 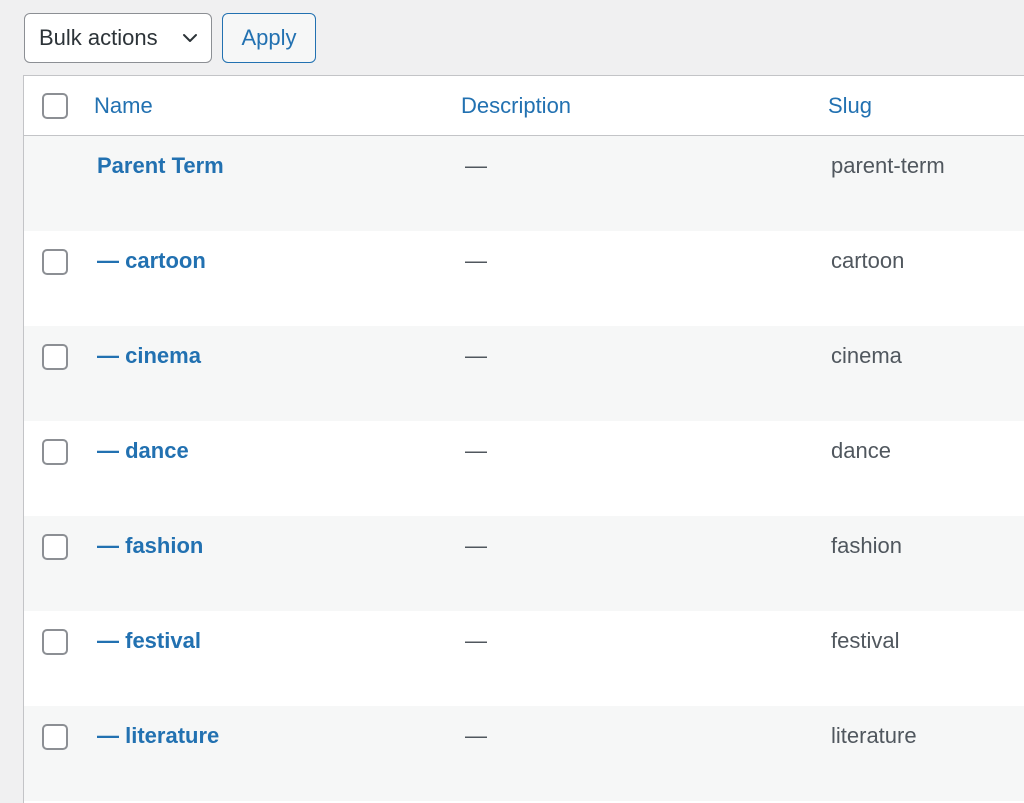 I want to click on table-row: — festival — festival, so click(x=524, y=658).